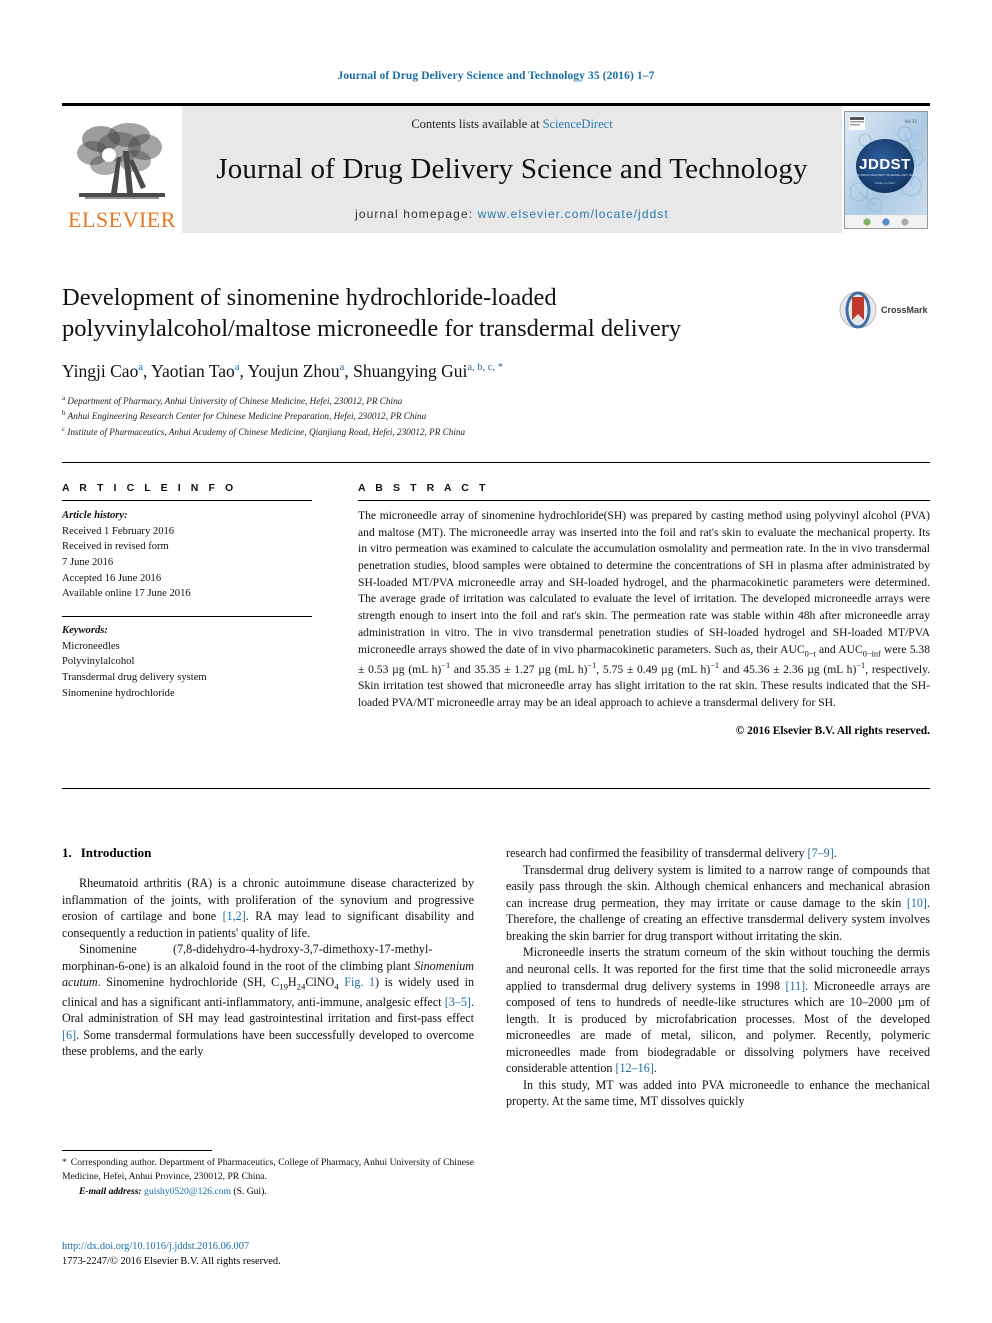 The width and height of the screenshot is (992, 1323). Describe the element at coordinates (496, 788) in the screenshot. I see `abstract-bottom-rule` at that location.